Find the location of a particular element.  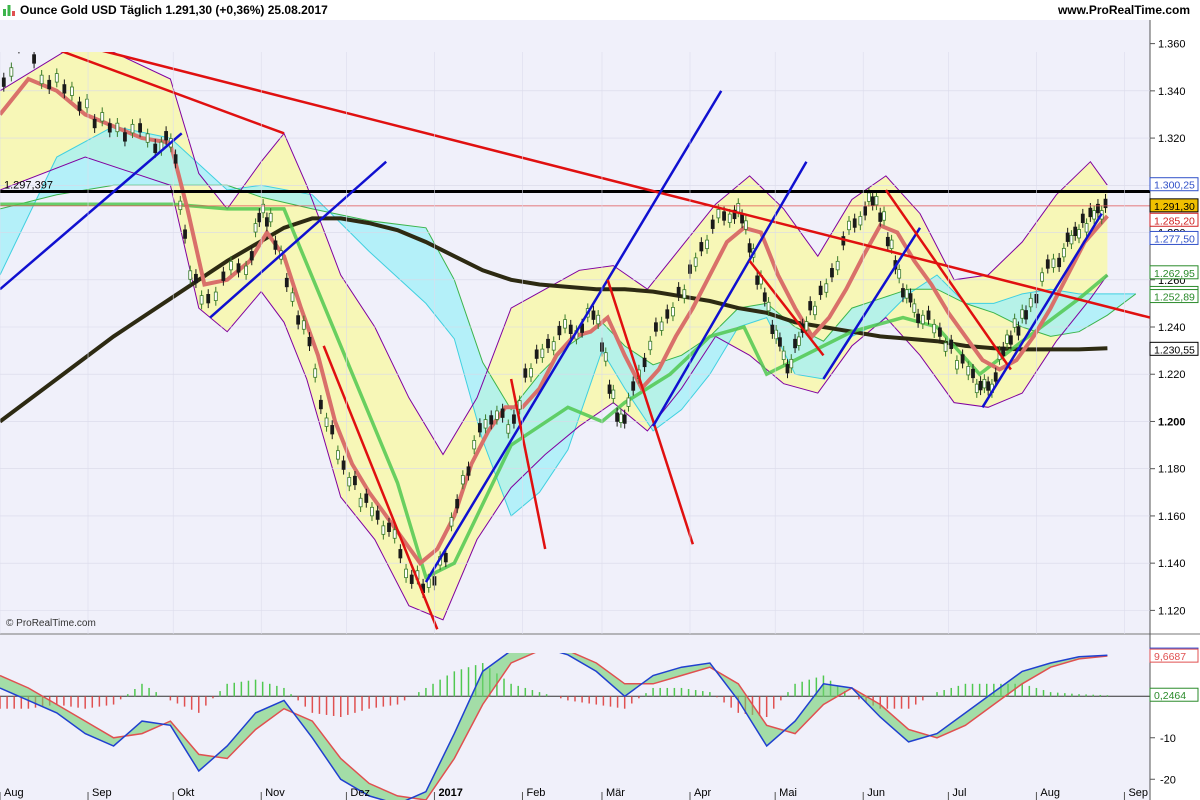

x-axis-tick-label: Okt is located at coordinates (185, 793).